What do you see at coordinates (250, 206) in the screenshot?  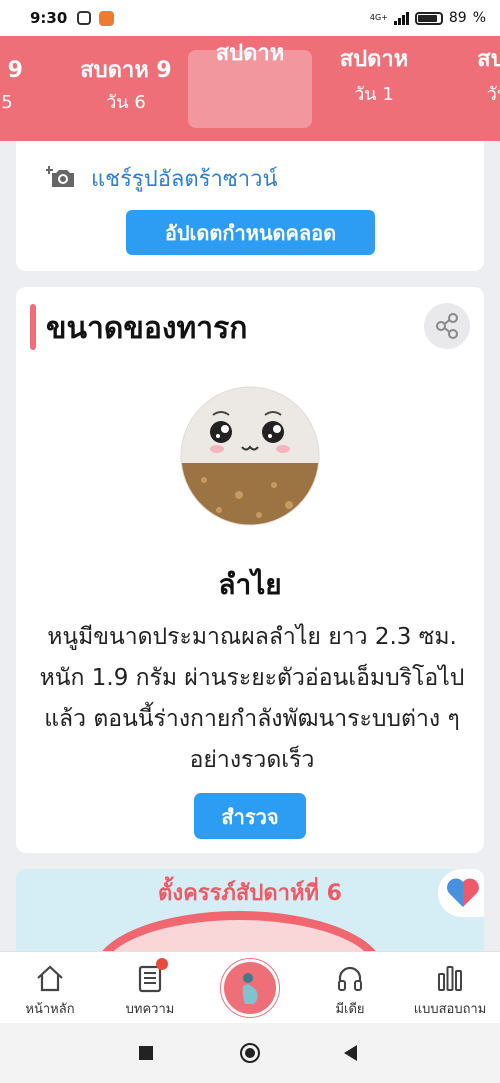 I see `ultrasound-card: แชร์รูปอัลตร้าซาวน์ อัปเดตกำหนดคลอด` at bounding box center [250, 206].